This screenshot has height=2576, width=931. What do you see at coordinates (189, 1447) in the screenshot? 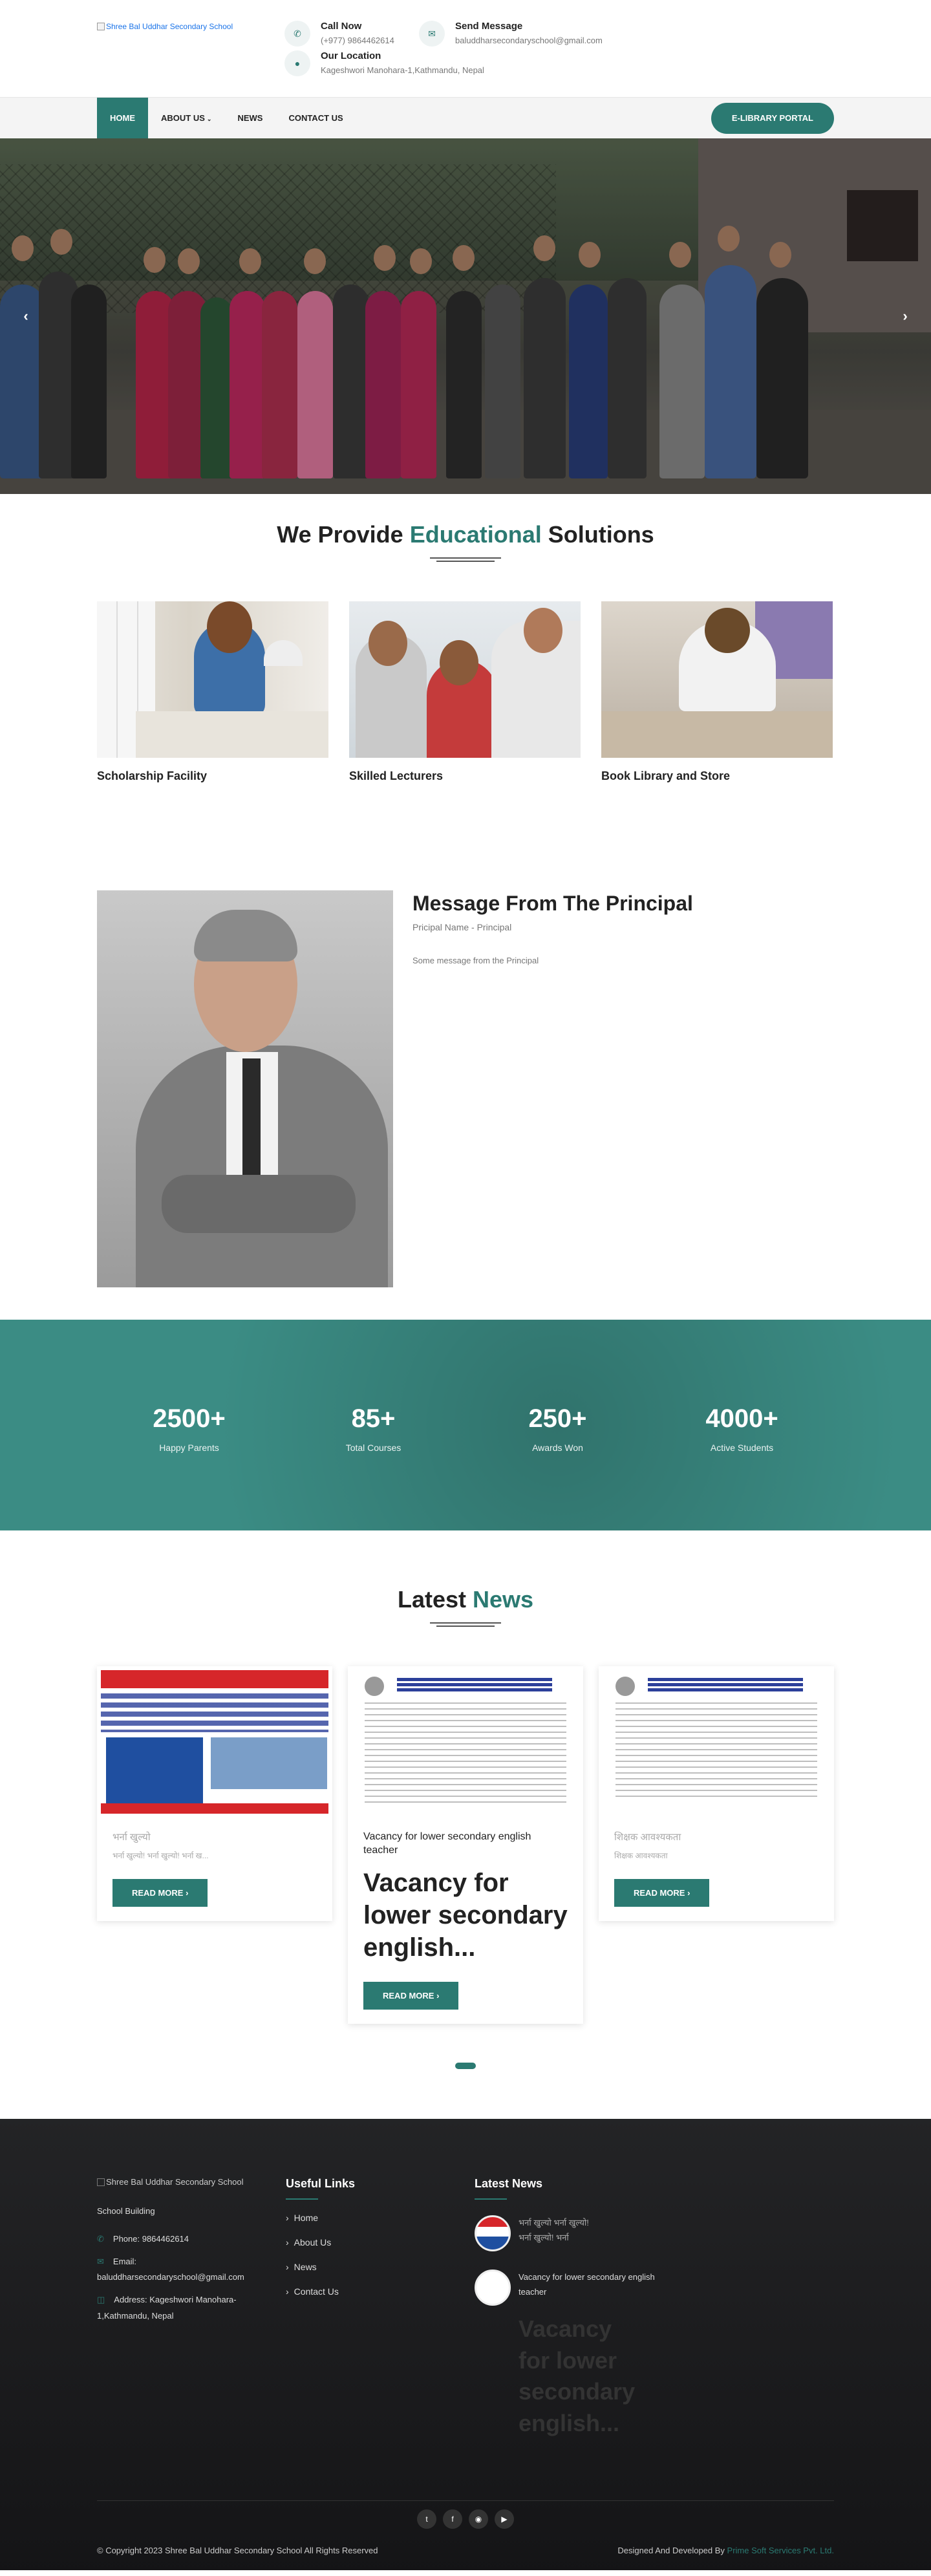
I see `stat-label: Happy Parents` at bounding box center [189, 1447].